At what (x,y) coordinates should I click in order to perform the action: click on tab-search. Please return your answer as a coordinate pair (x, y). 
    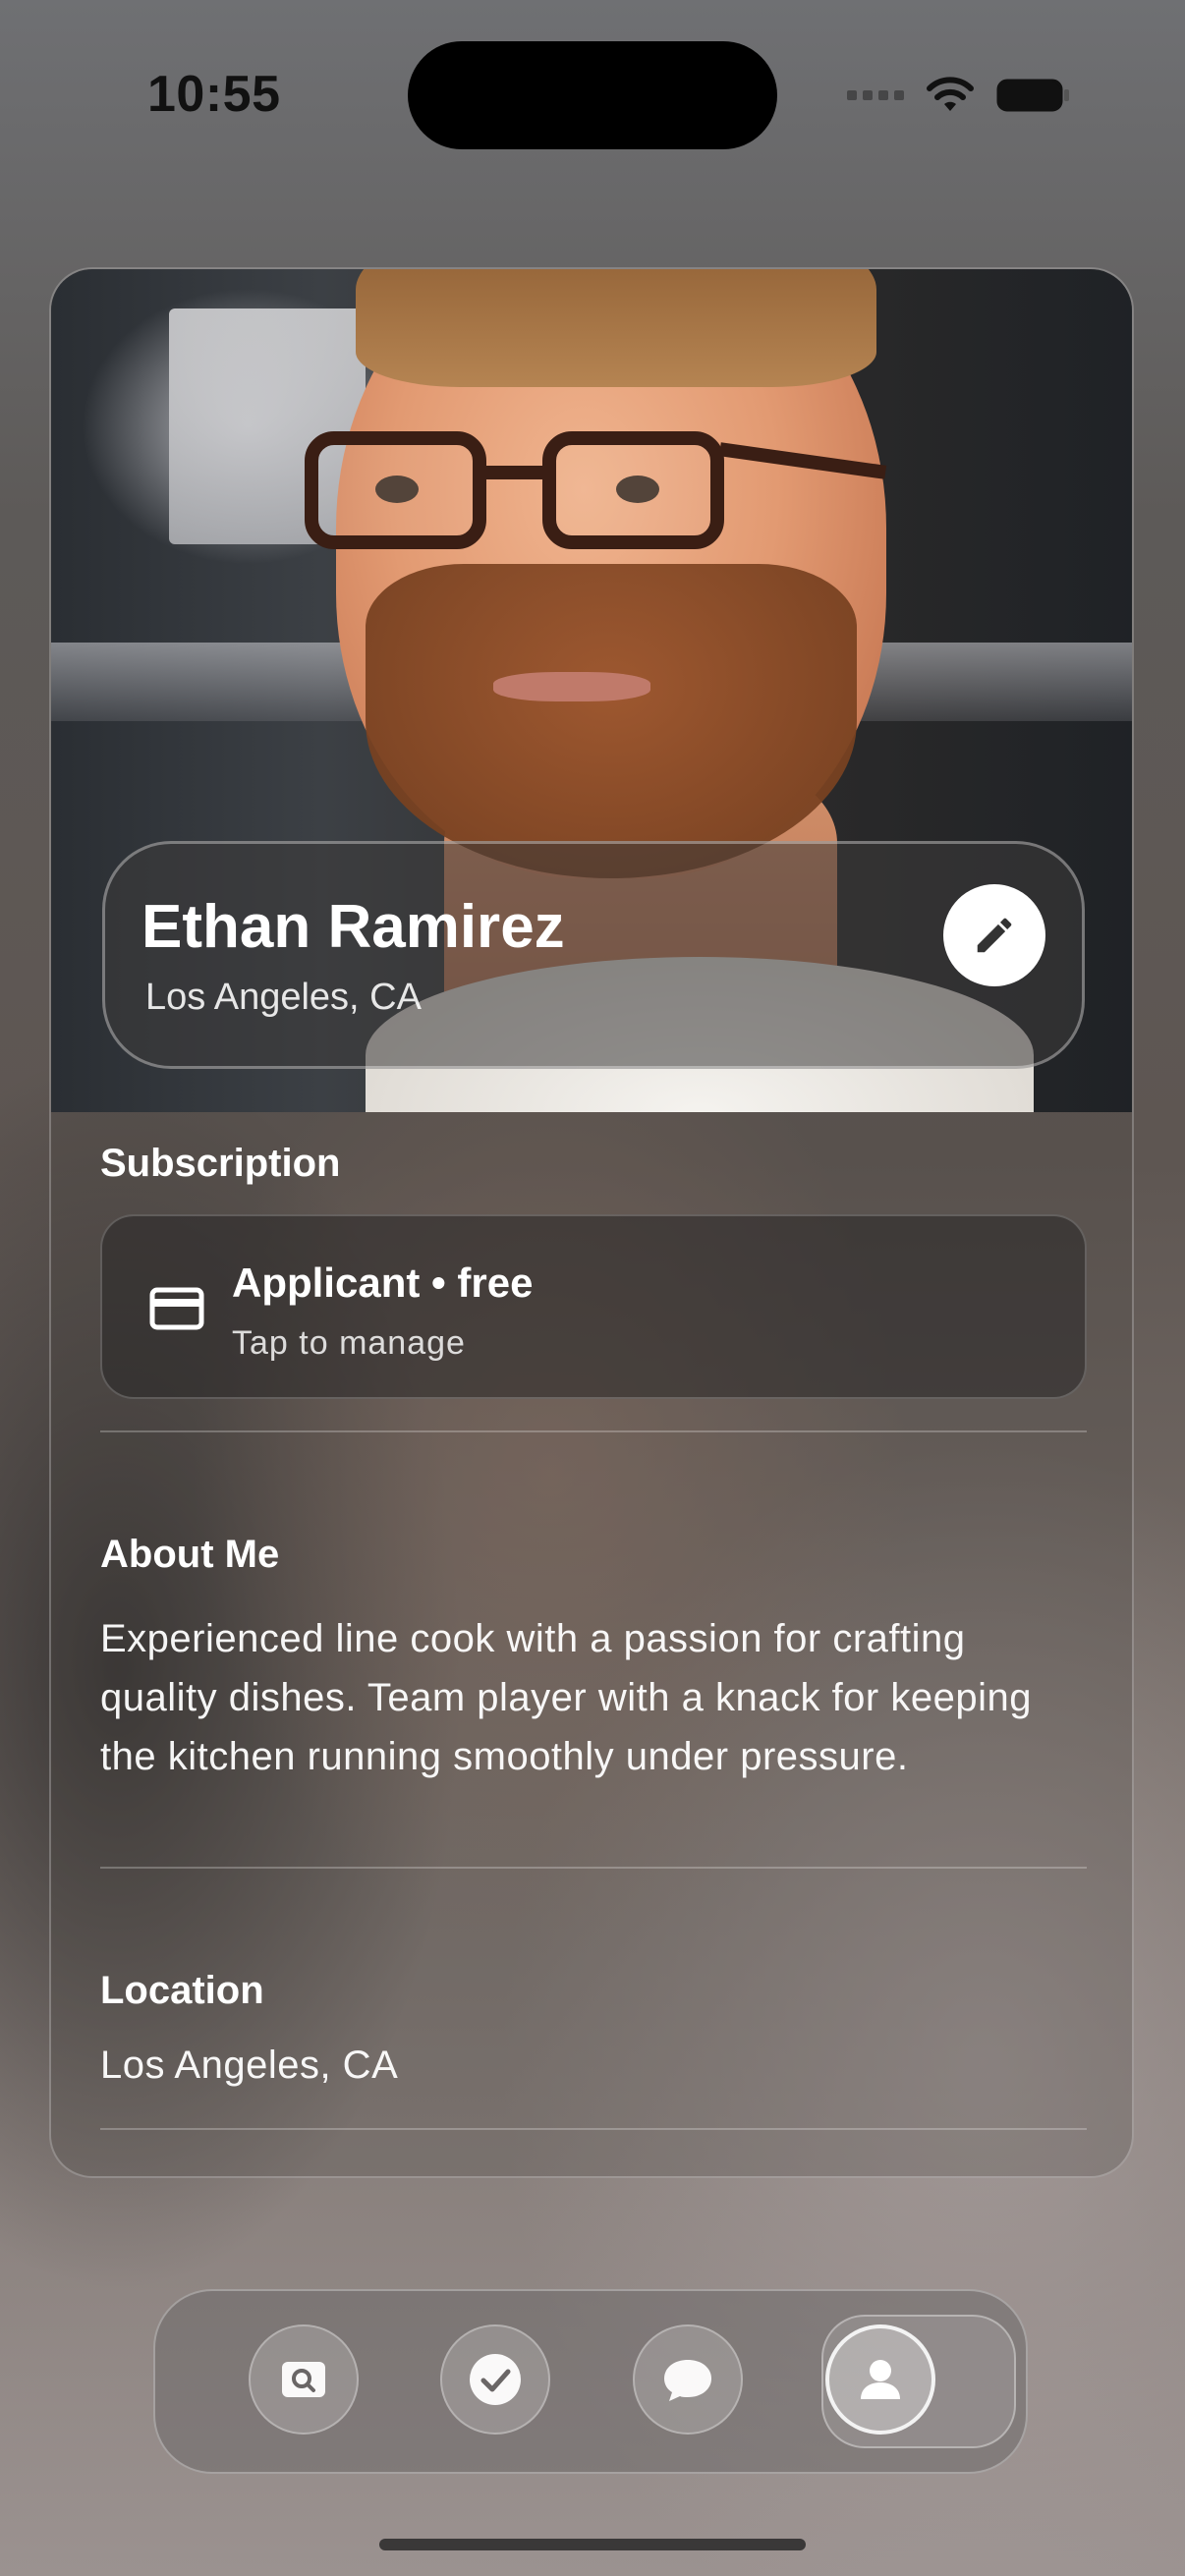
    Looking at the image, I should click on (304, 2379).